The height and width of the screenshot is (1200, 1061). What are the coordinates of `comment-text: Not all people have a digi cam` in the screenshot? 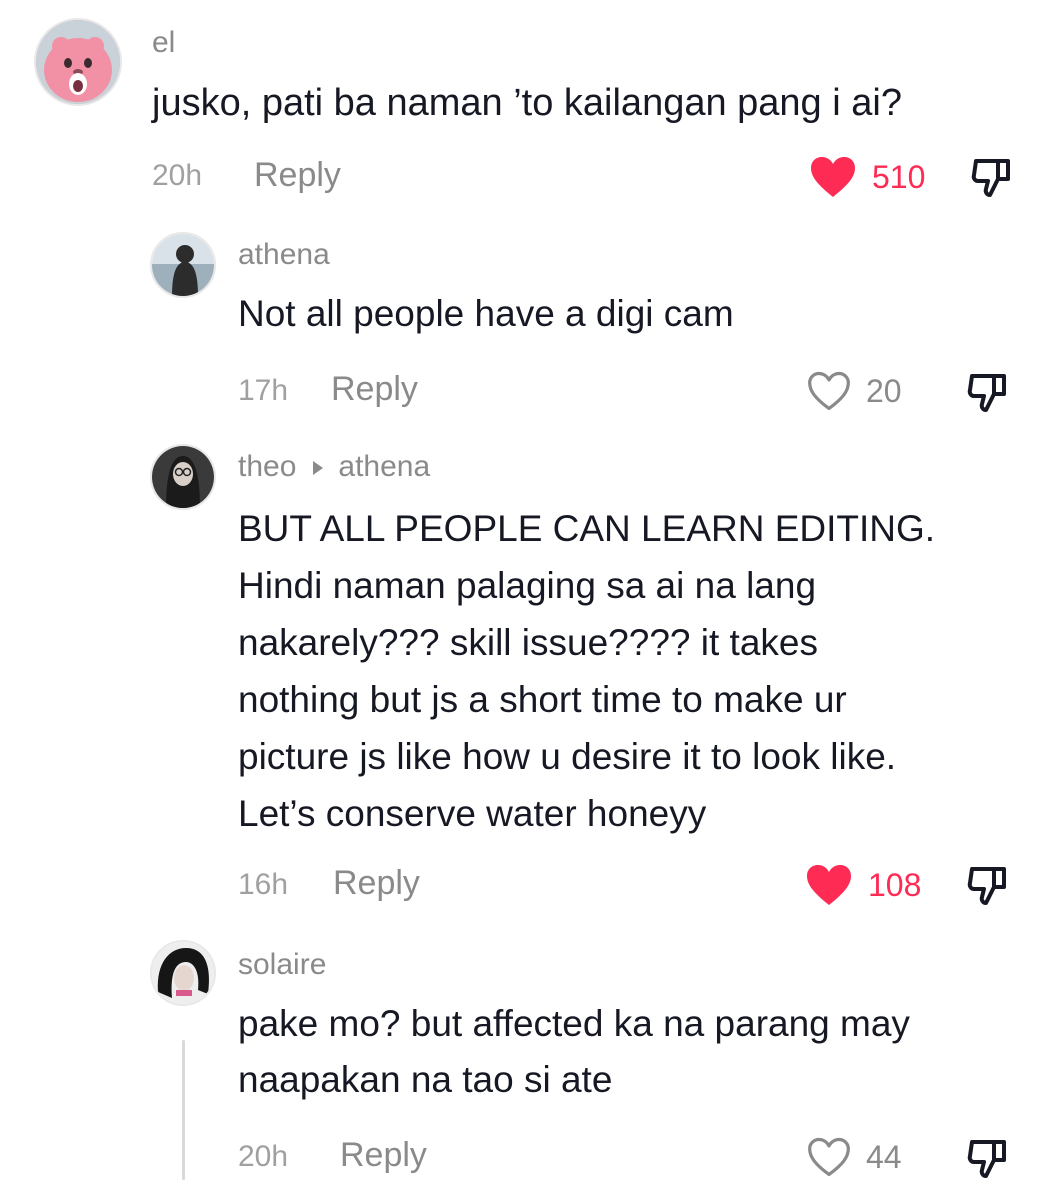 It's located at (486, 314).